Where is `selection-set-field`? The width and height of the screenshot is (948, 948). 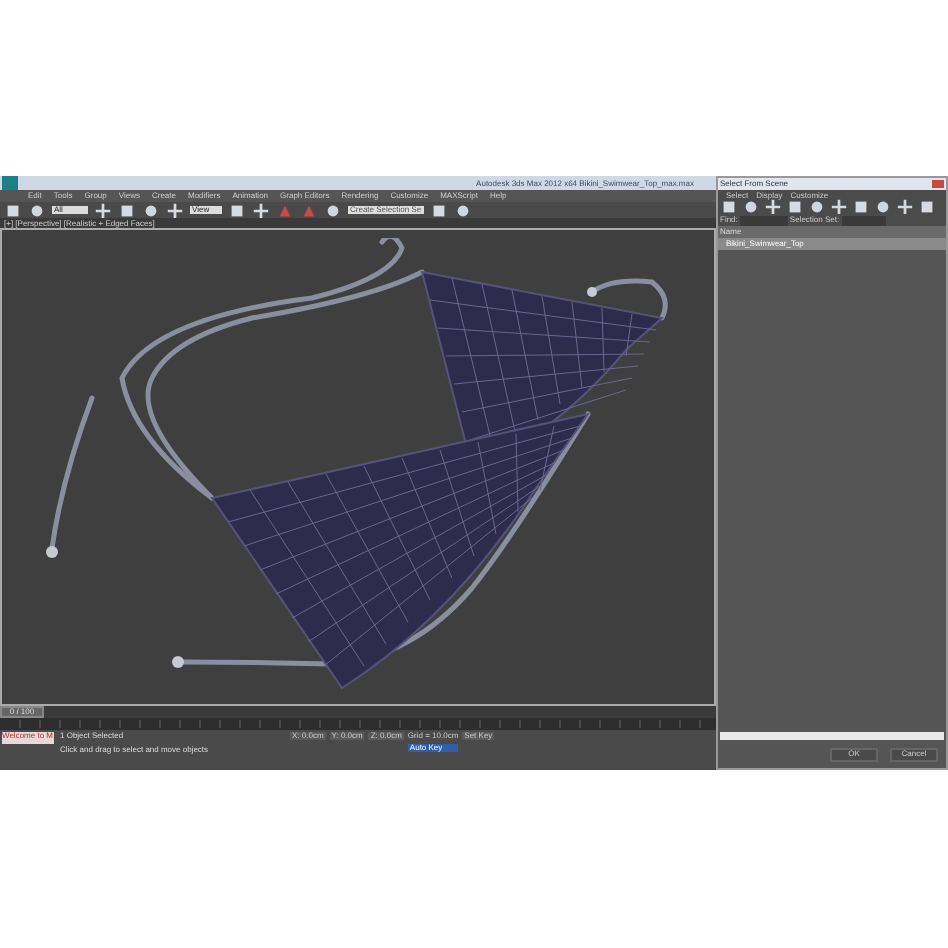 selection-set-field is located at coordinates (863, 220).